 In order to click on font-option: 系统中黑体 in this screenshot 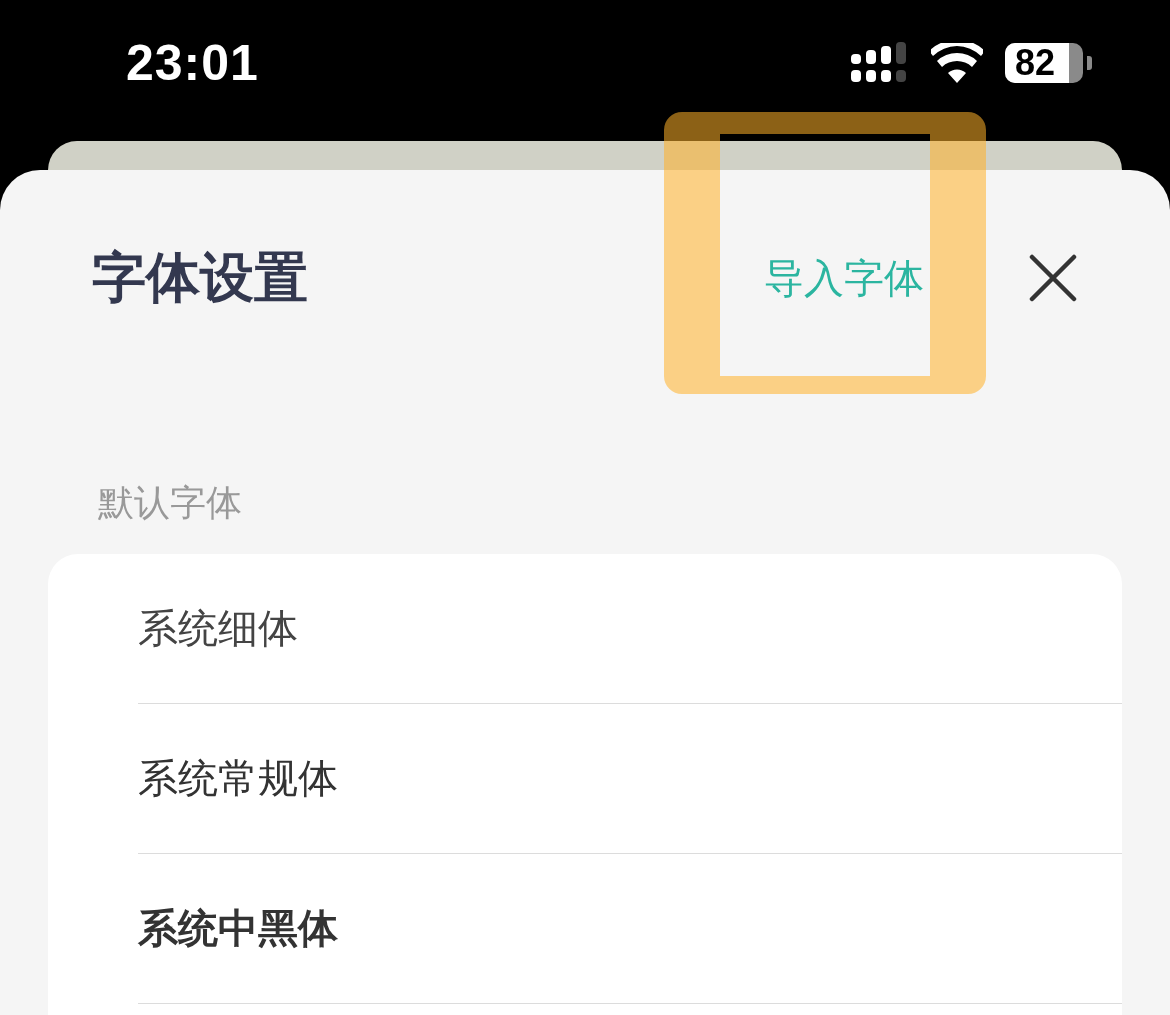, I will do `click(238, 928)`.